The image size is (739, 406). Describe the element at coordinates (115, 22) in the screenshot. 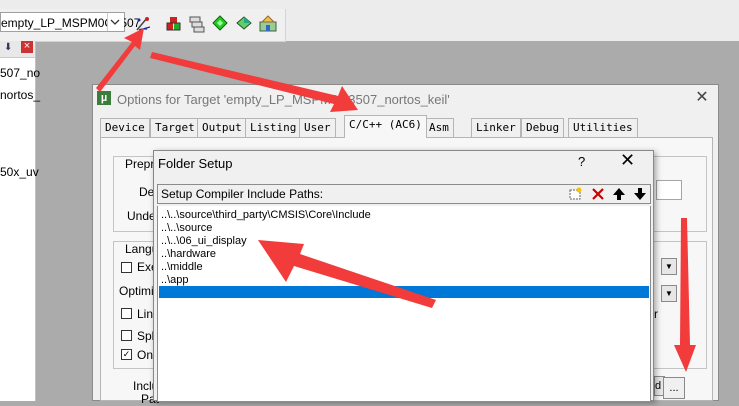

I see `chevron-down-icon` at that location.